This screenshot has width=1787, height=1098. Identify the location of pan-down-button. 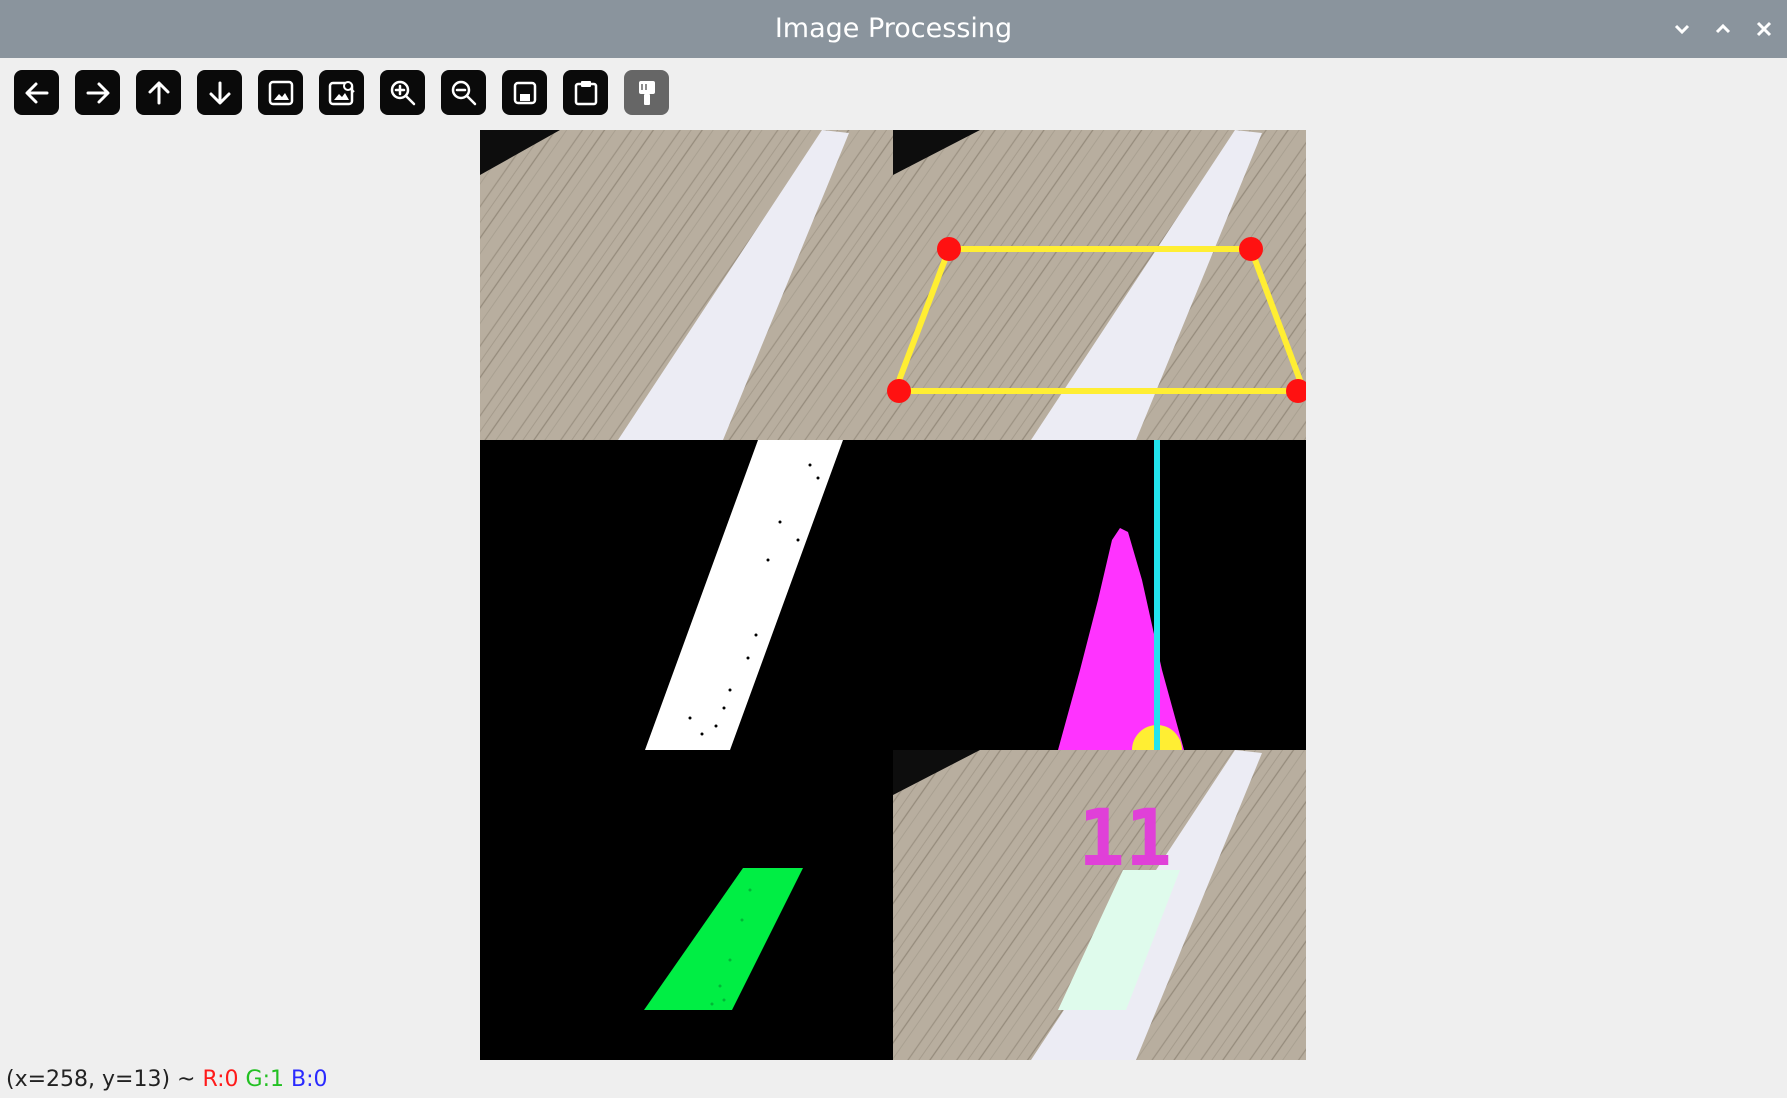
(219, 92).